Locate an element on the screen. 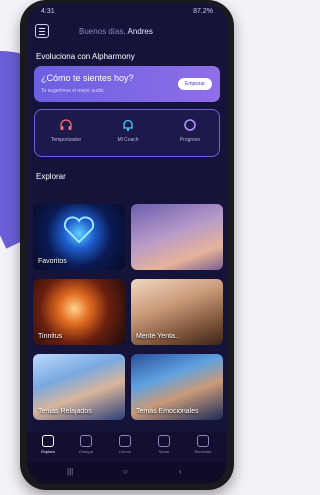 Image resolution: width=320 pixels, height=495 pixels. bolt-icon is located at coordinates (86, 441).